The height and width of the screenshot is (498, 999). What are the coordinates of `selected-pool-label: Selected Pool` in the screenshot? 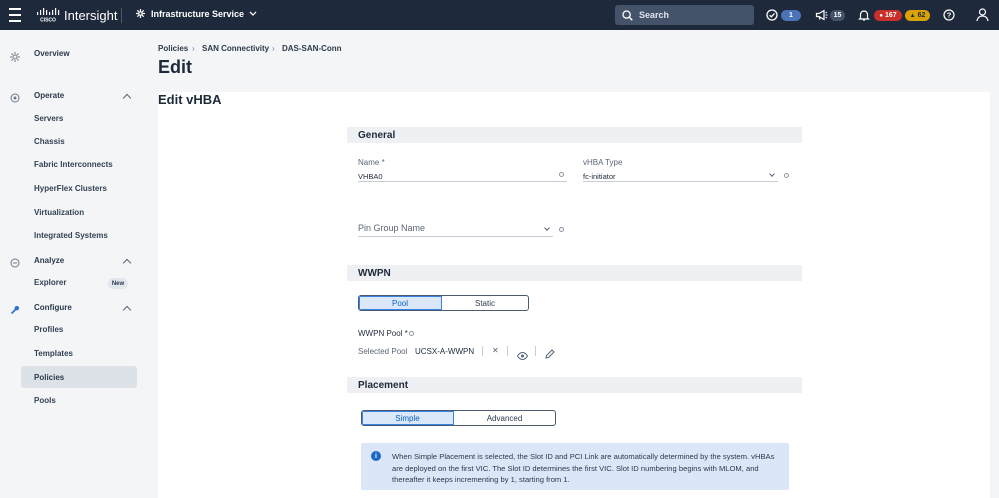 It's located at (383, 351).